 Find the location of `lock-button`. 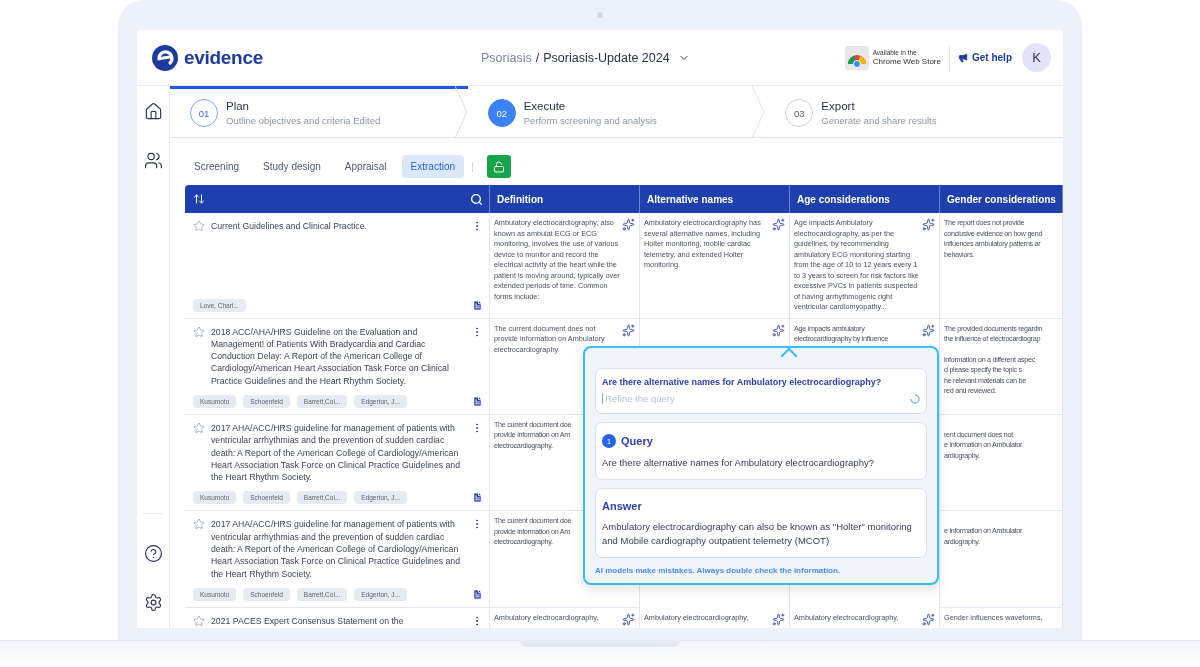

lock-button is located at coordinates (499, 166).